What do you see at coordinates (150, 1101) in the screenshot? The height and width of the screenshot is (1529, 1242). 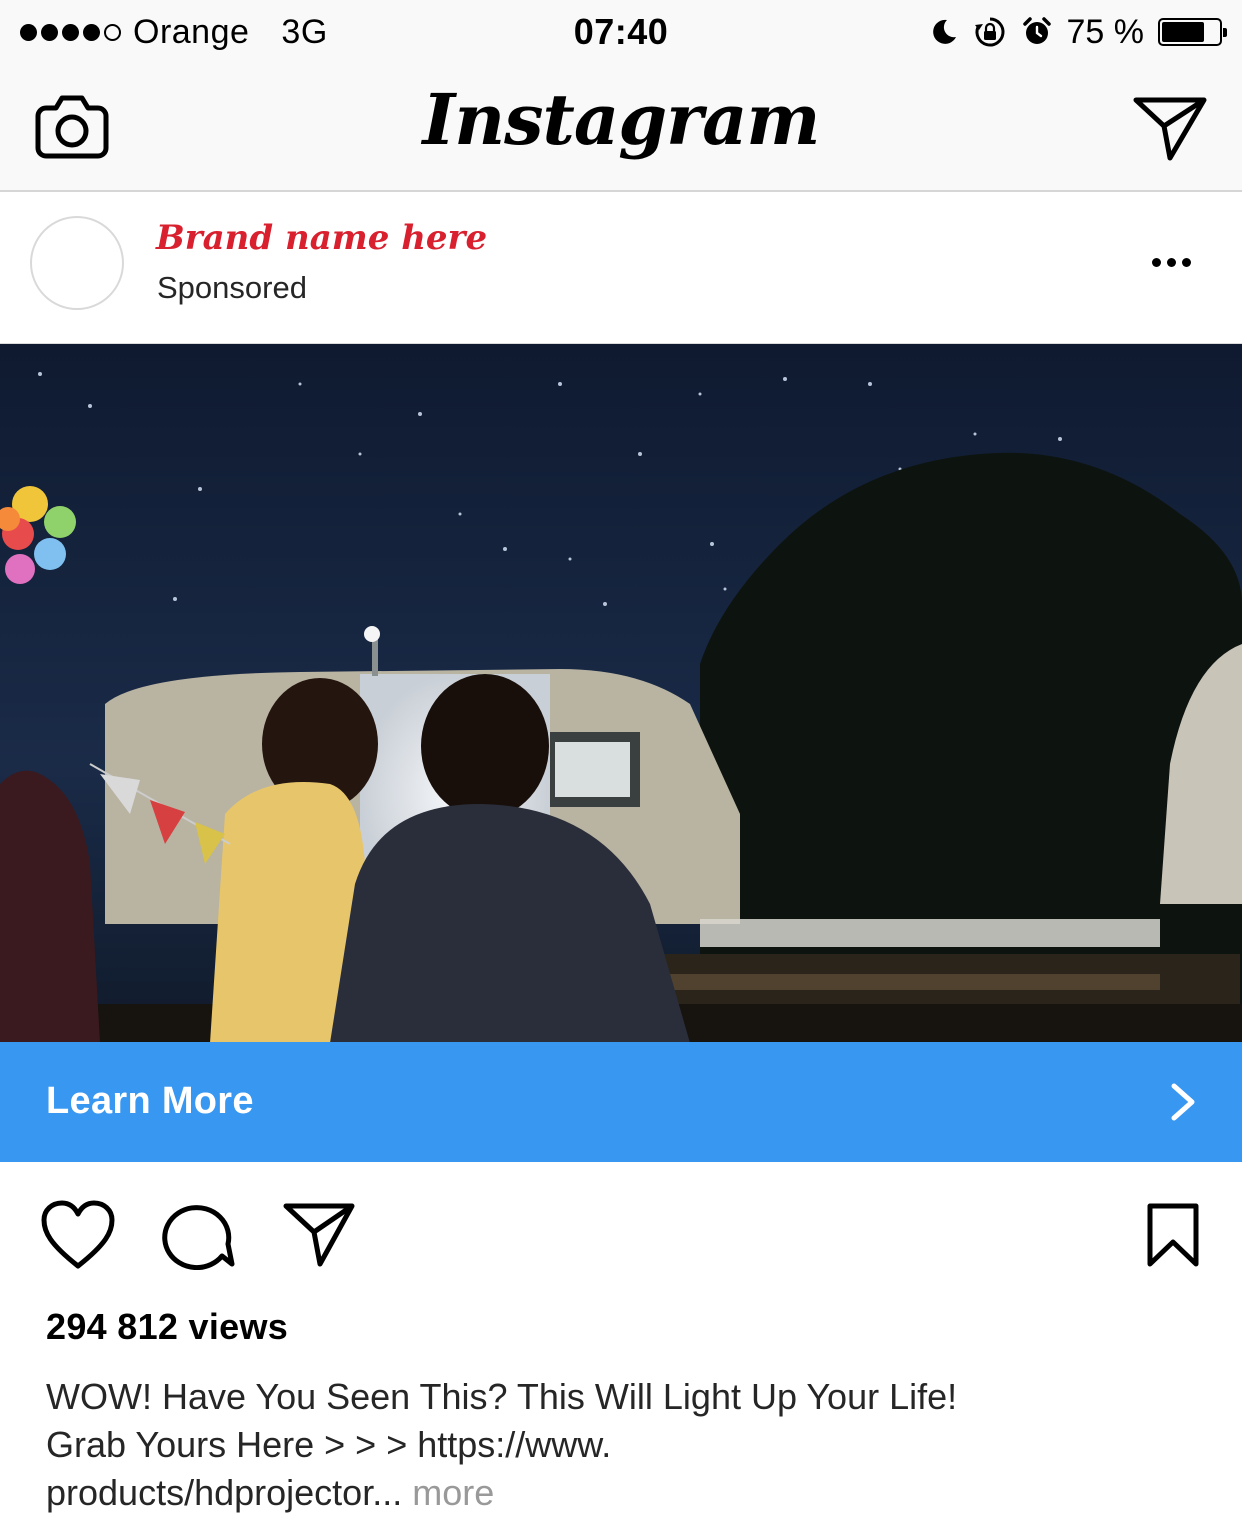 I see `cta-label: Learn More` at bounding box center [150, 1101].